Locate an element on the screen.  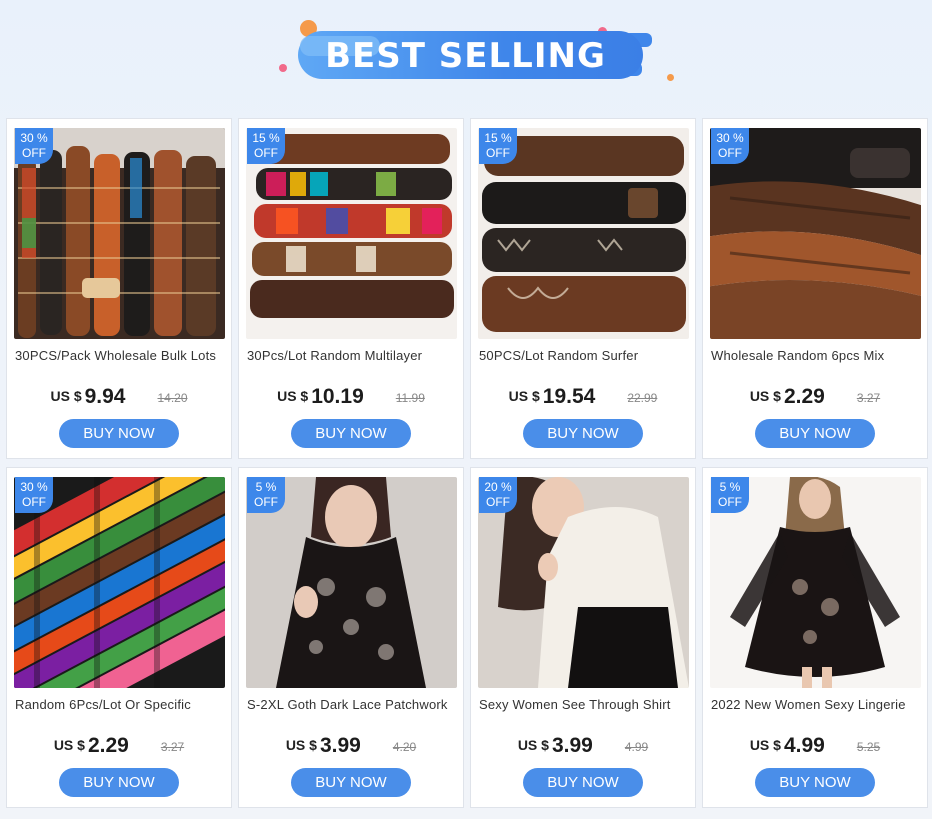
price-row: US $10.19 11.99 is located at coordinates (351, 397).